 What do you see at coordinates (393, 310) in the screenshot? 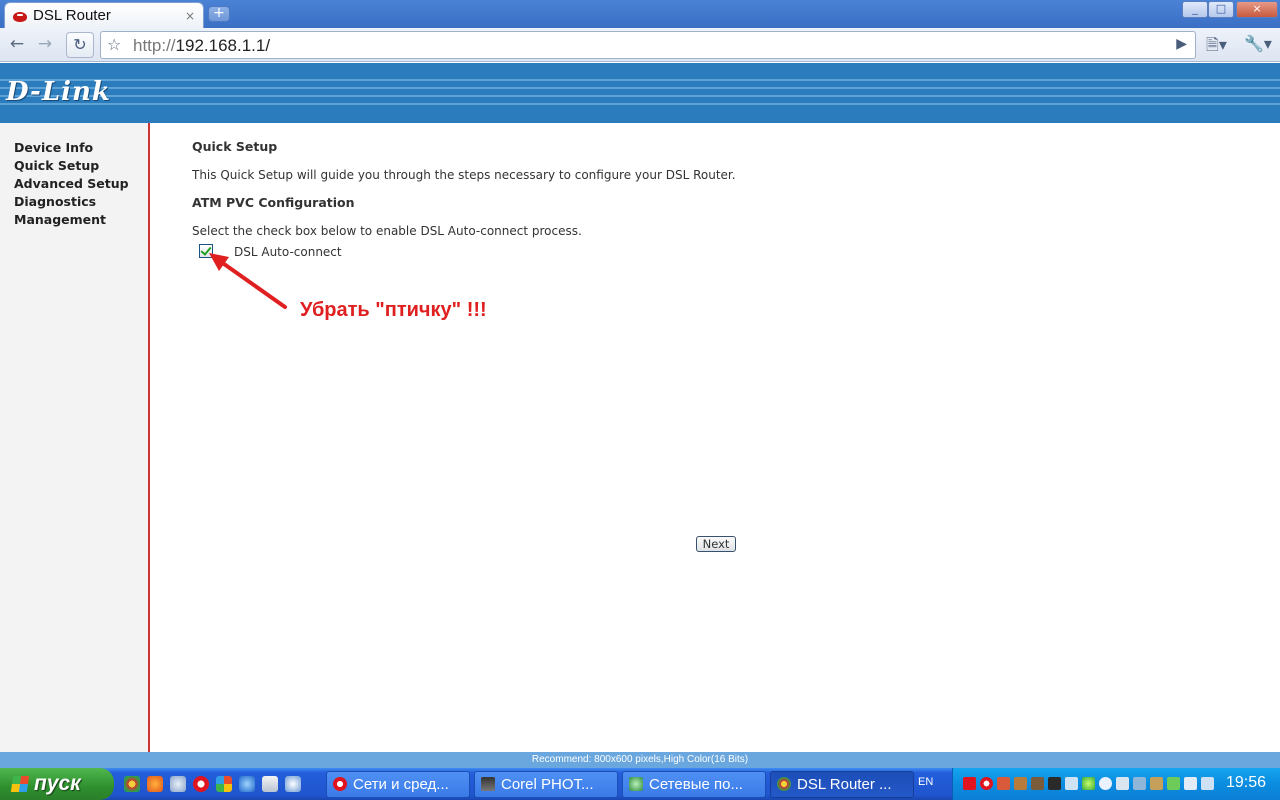
I see `annotation-text: Убрать "птичку" !!!` at bounding box center [393, 310].